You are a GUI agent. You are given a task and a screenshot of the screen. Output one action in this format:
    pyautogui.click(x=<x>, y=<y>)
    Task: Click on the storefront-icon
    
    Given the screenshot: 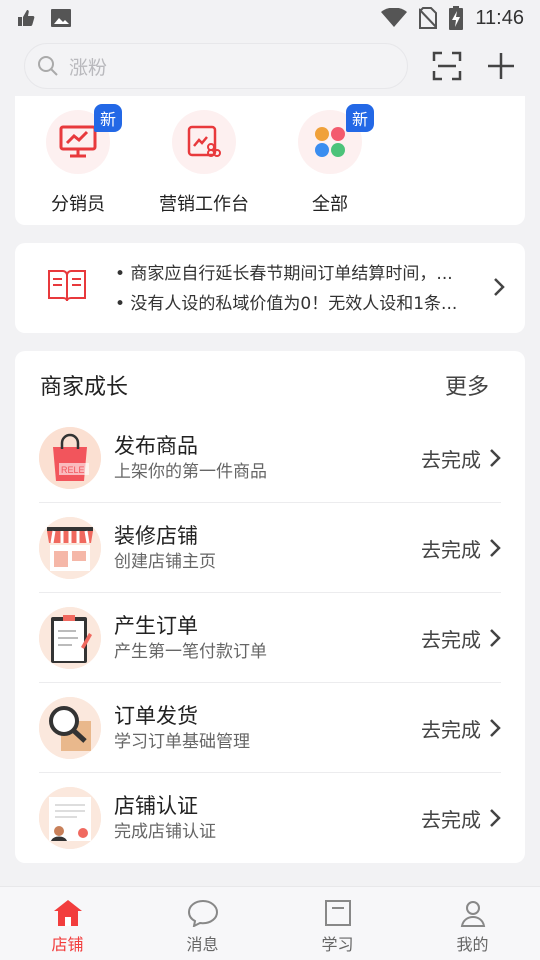 What is the action you would take?
    pyautogui.click(x=70, y=547)
    